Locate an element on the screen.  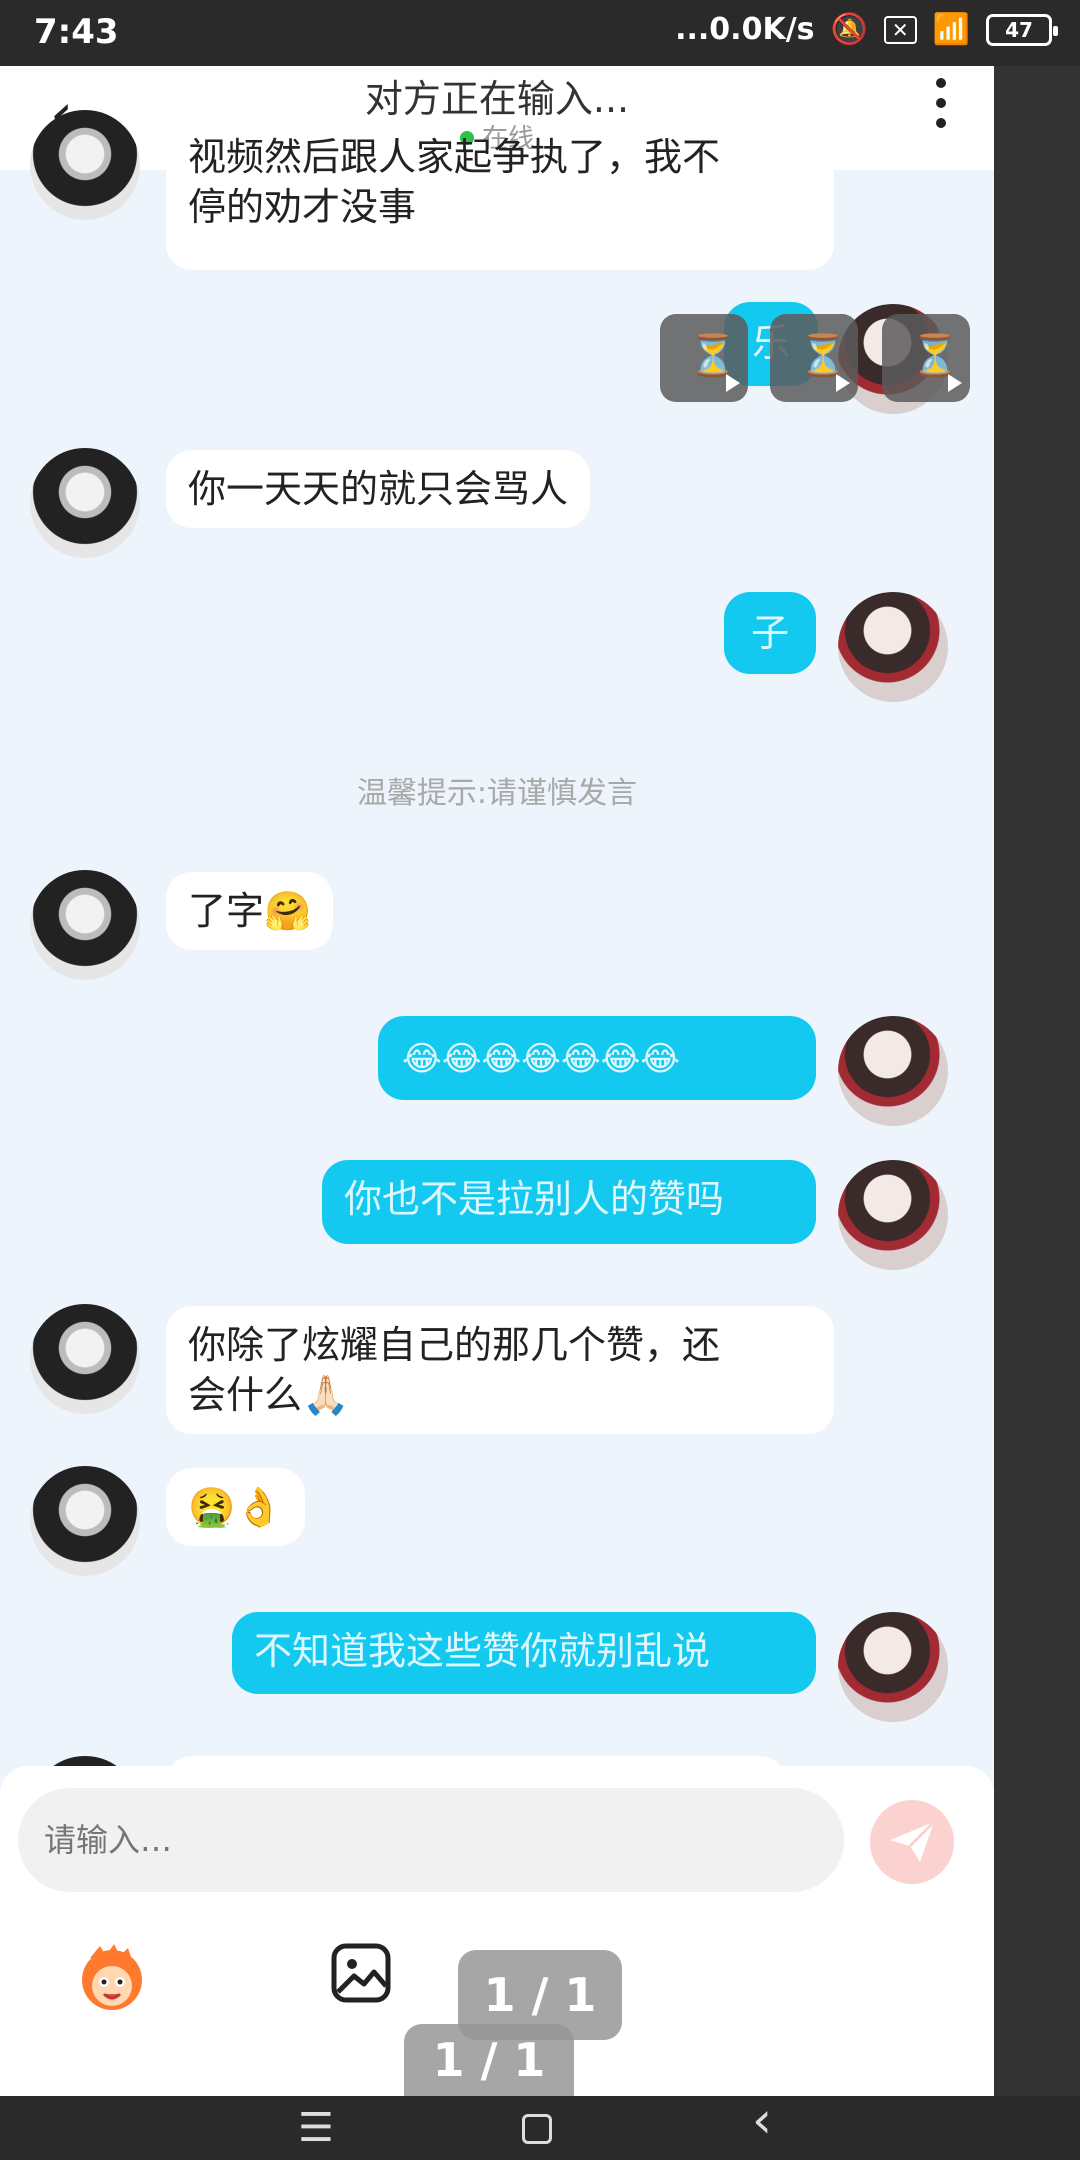
system-nav-bar: ☰ ‹ is located at coordinates (540, 2127).